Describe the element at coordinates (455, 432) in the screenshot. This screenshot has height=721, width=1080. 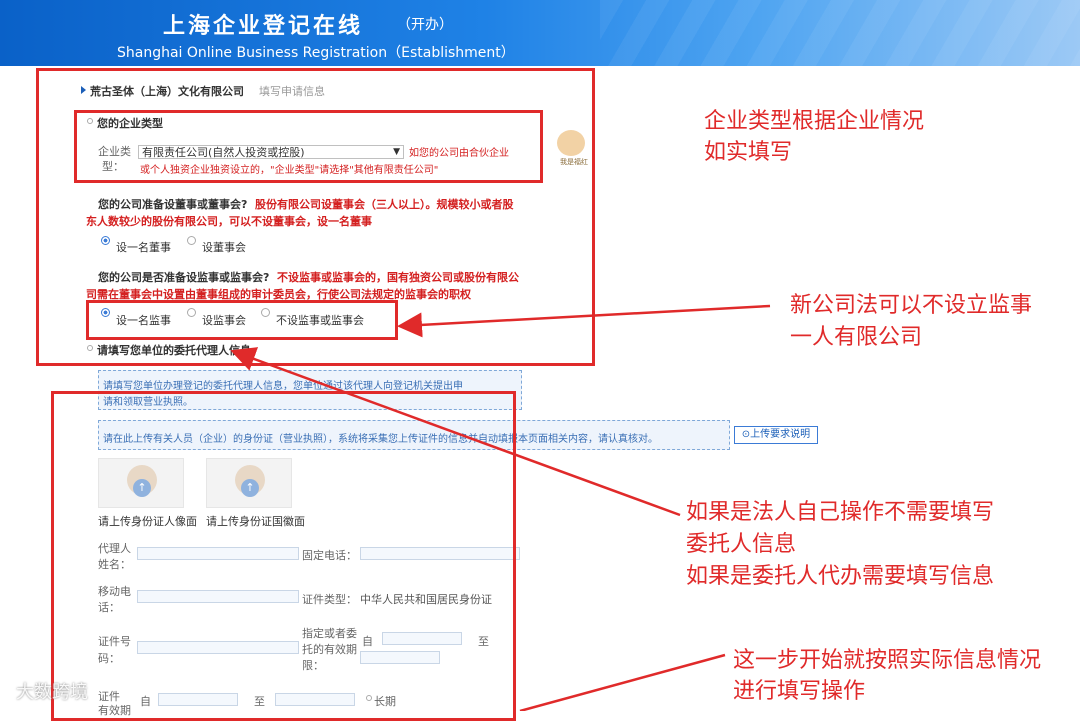
I see `arrow-agent` at that location.